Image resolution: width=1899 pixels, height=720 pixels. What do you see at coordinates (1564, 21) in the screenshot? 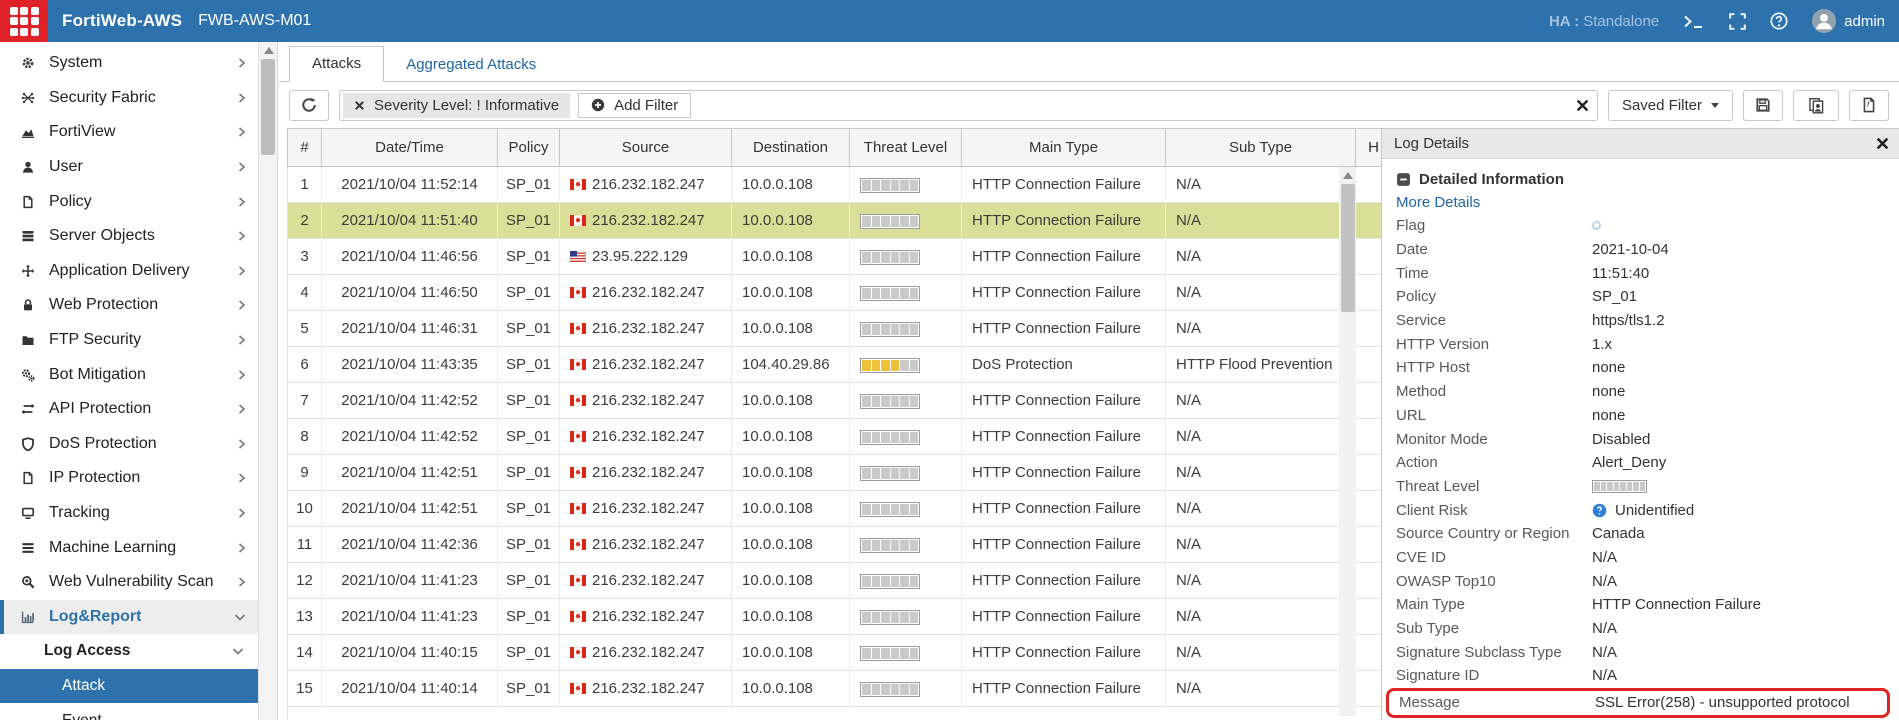
I see `ha-label: HA :` at bounding box center [1564, 21].